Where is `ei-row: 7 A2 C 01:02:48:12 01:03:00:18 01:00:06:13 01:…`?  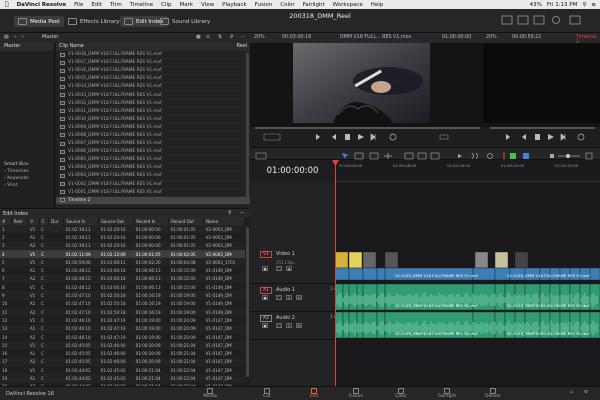
ei-row: 7 A2 C 01:02:48:12 01:03:00:18 01:00:06:13 01:… is located at coordinates (122, 279).